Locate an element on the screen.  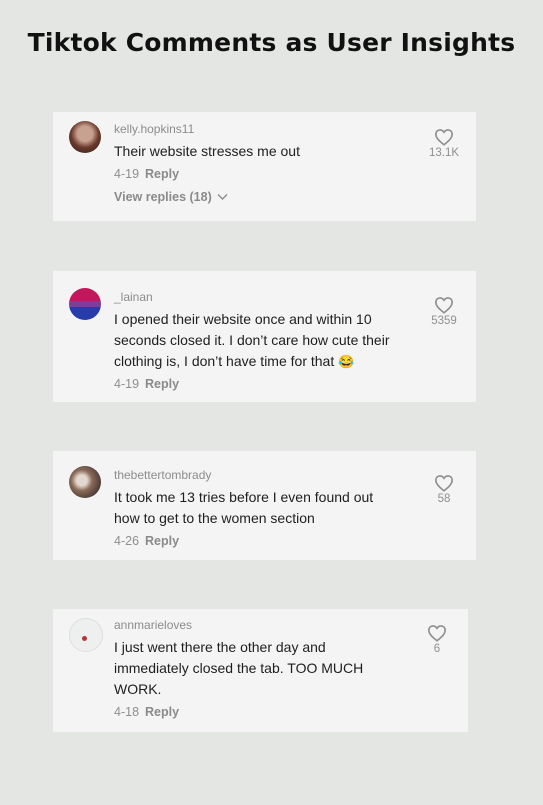
like-button: 58 is located at coordinates (444, 489).